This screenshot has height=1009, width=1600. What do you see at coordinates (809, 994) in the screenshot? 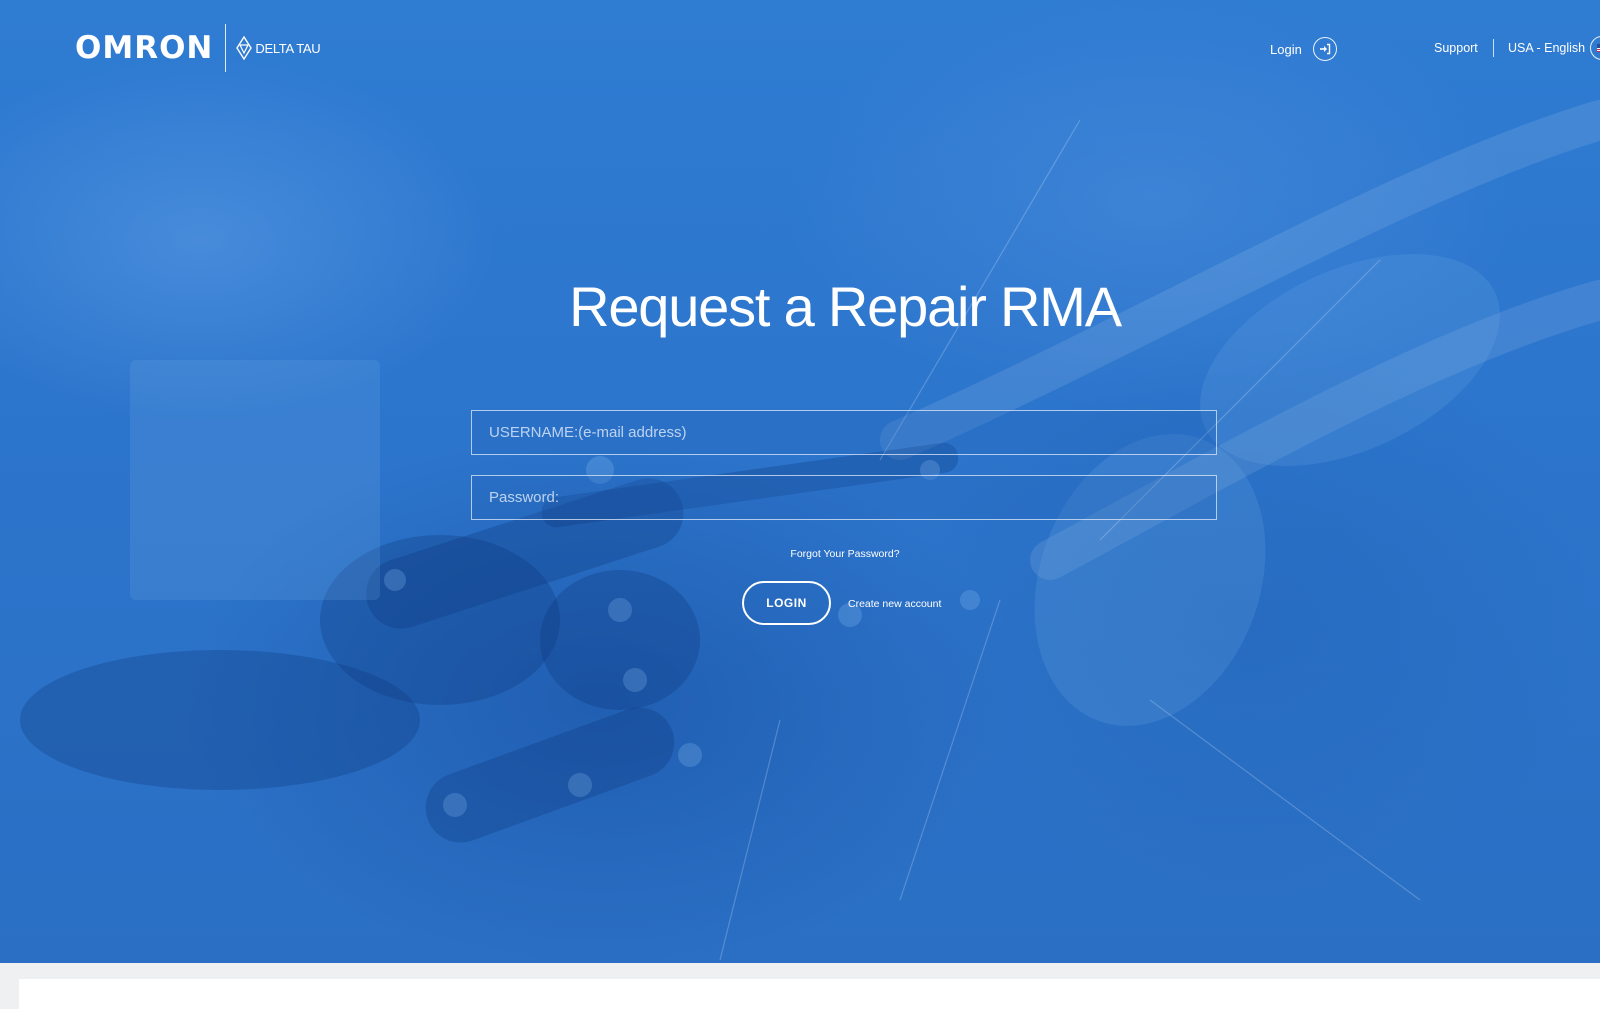
I see `footer-section` at bounding box center [809, 994].